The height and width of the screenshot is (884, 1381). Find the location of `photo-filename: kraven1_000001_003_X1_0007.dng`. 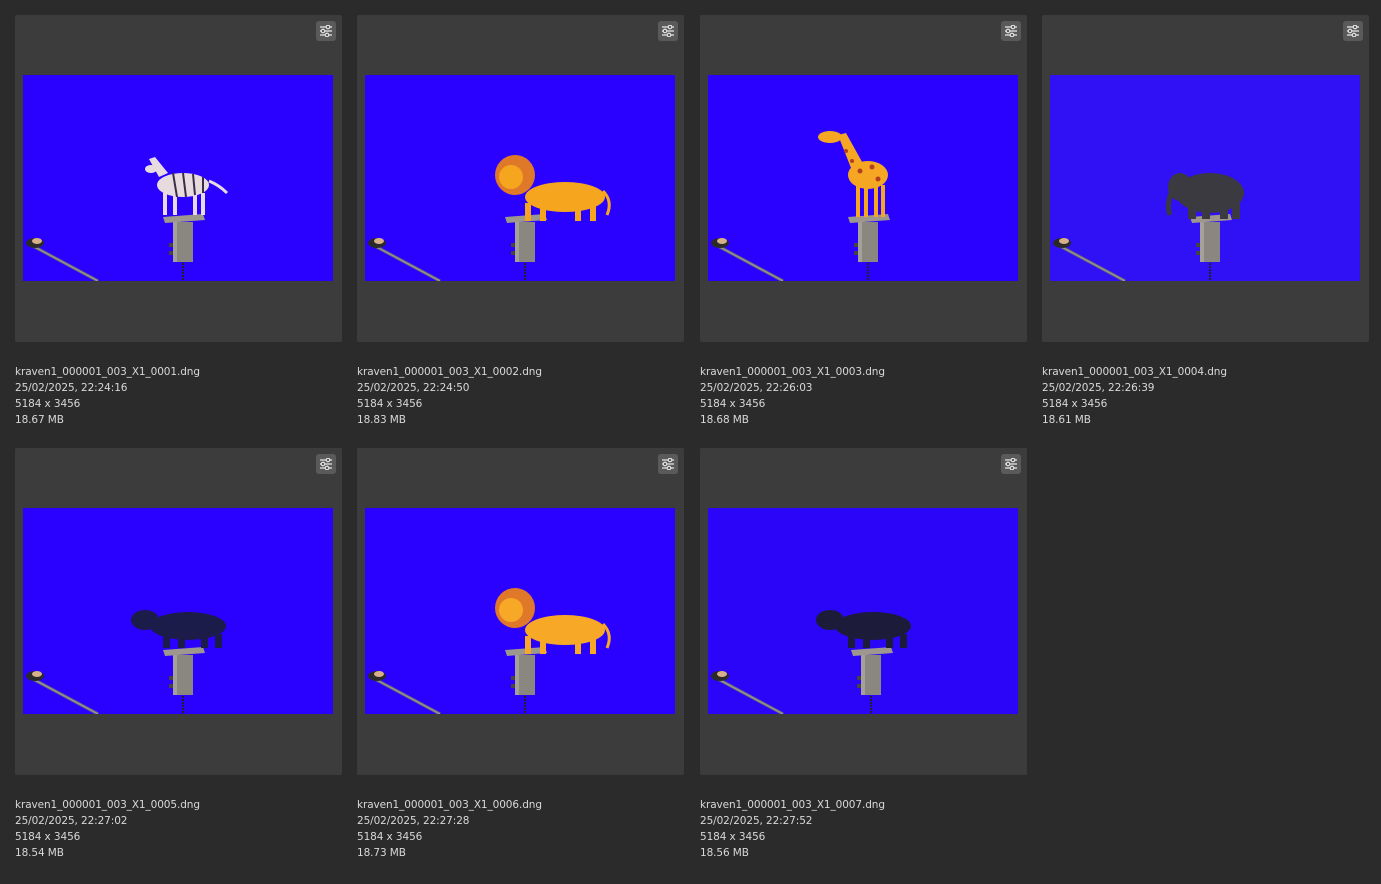

photo-filename: kraven1_000001_003_X1_0007.dng is located at coordinates (792, 805).